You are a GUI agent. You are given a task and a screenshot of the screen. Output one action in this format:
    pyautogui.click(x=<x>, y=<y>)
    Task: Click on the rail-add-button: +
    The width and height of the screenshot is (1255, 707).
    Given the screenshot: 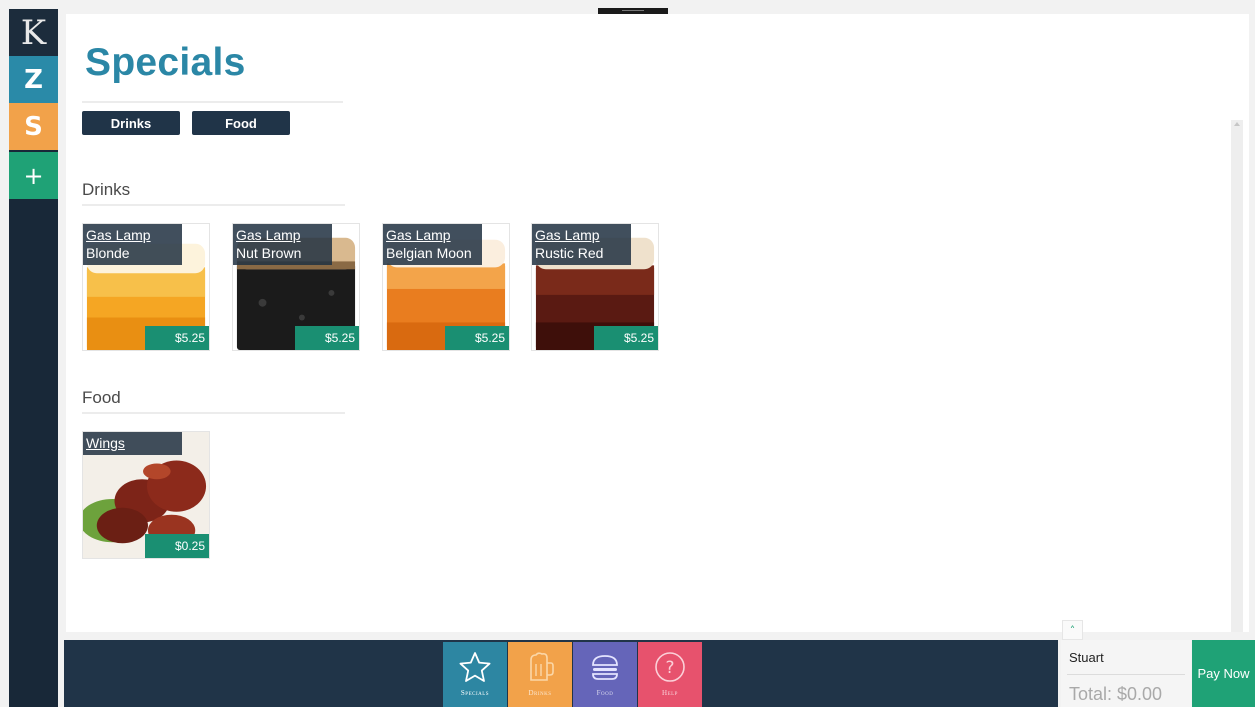 What is the action you would take?
    pyautogui.click(x=33, y=175)
    